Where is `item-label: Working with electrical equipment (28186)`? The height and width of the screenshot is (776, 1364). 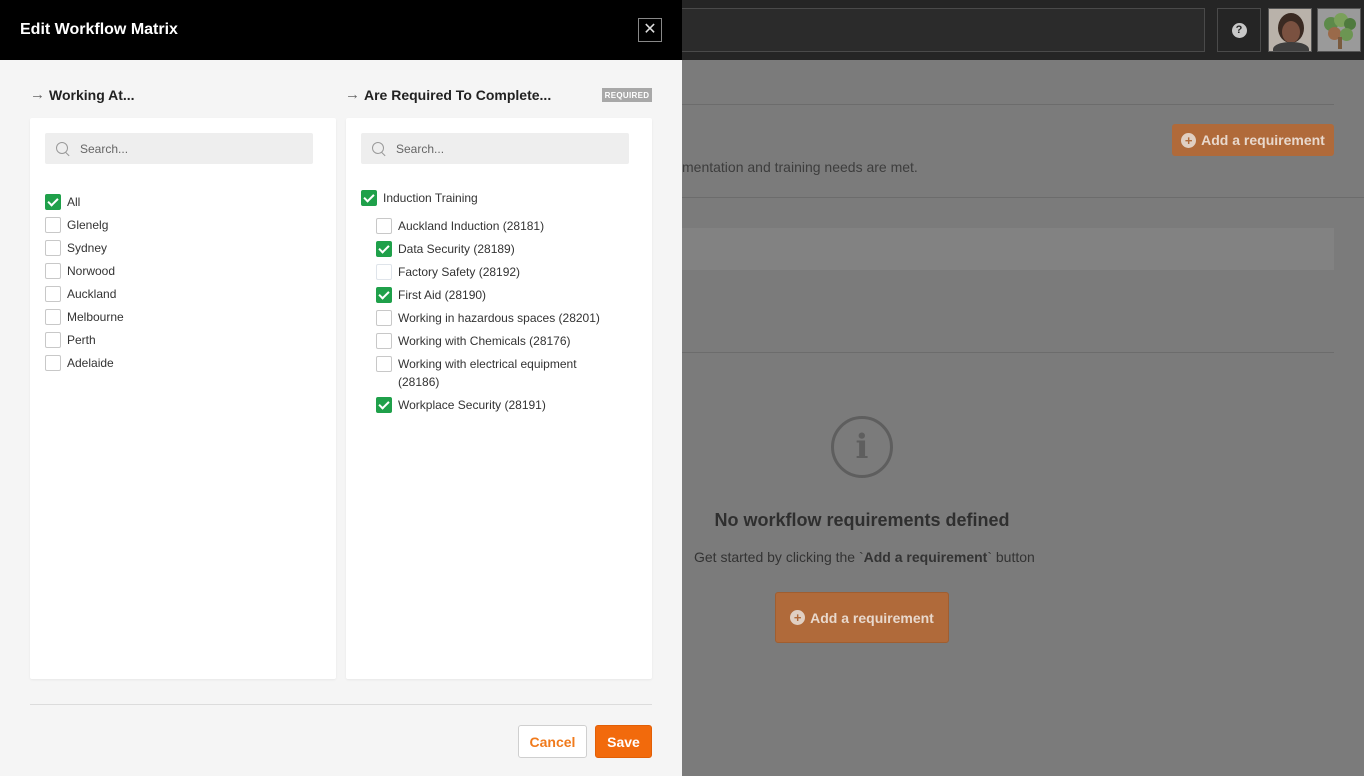
item-label: Working with electrical equipment (28186) is located at coordinates (487, 373).